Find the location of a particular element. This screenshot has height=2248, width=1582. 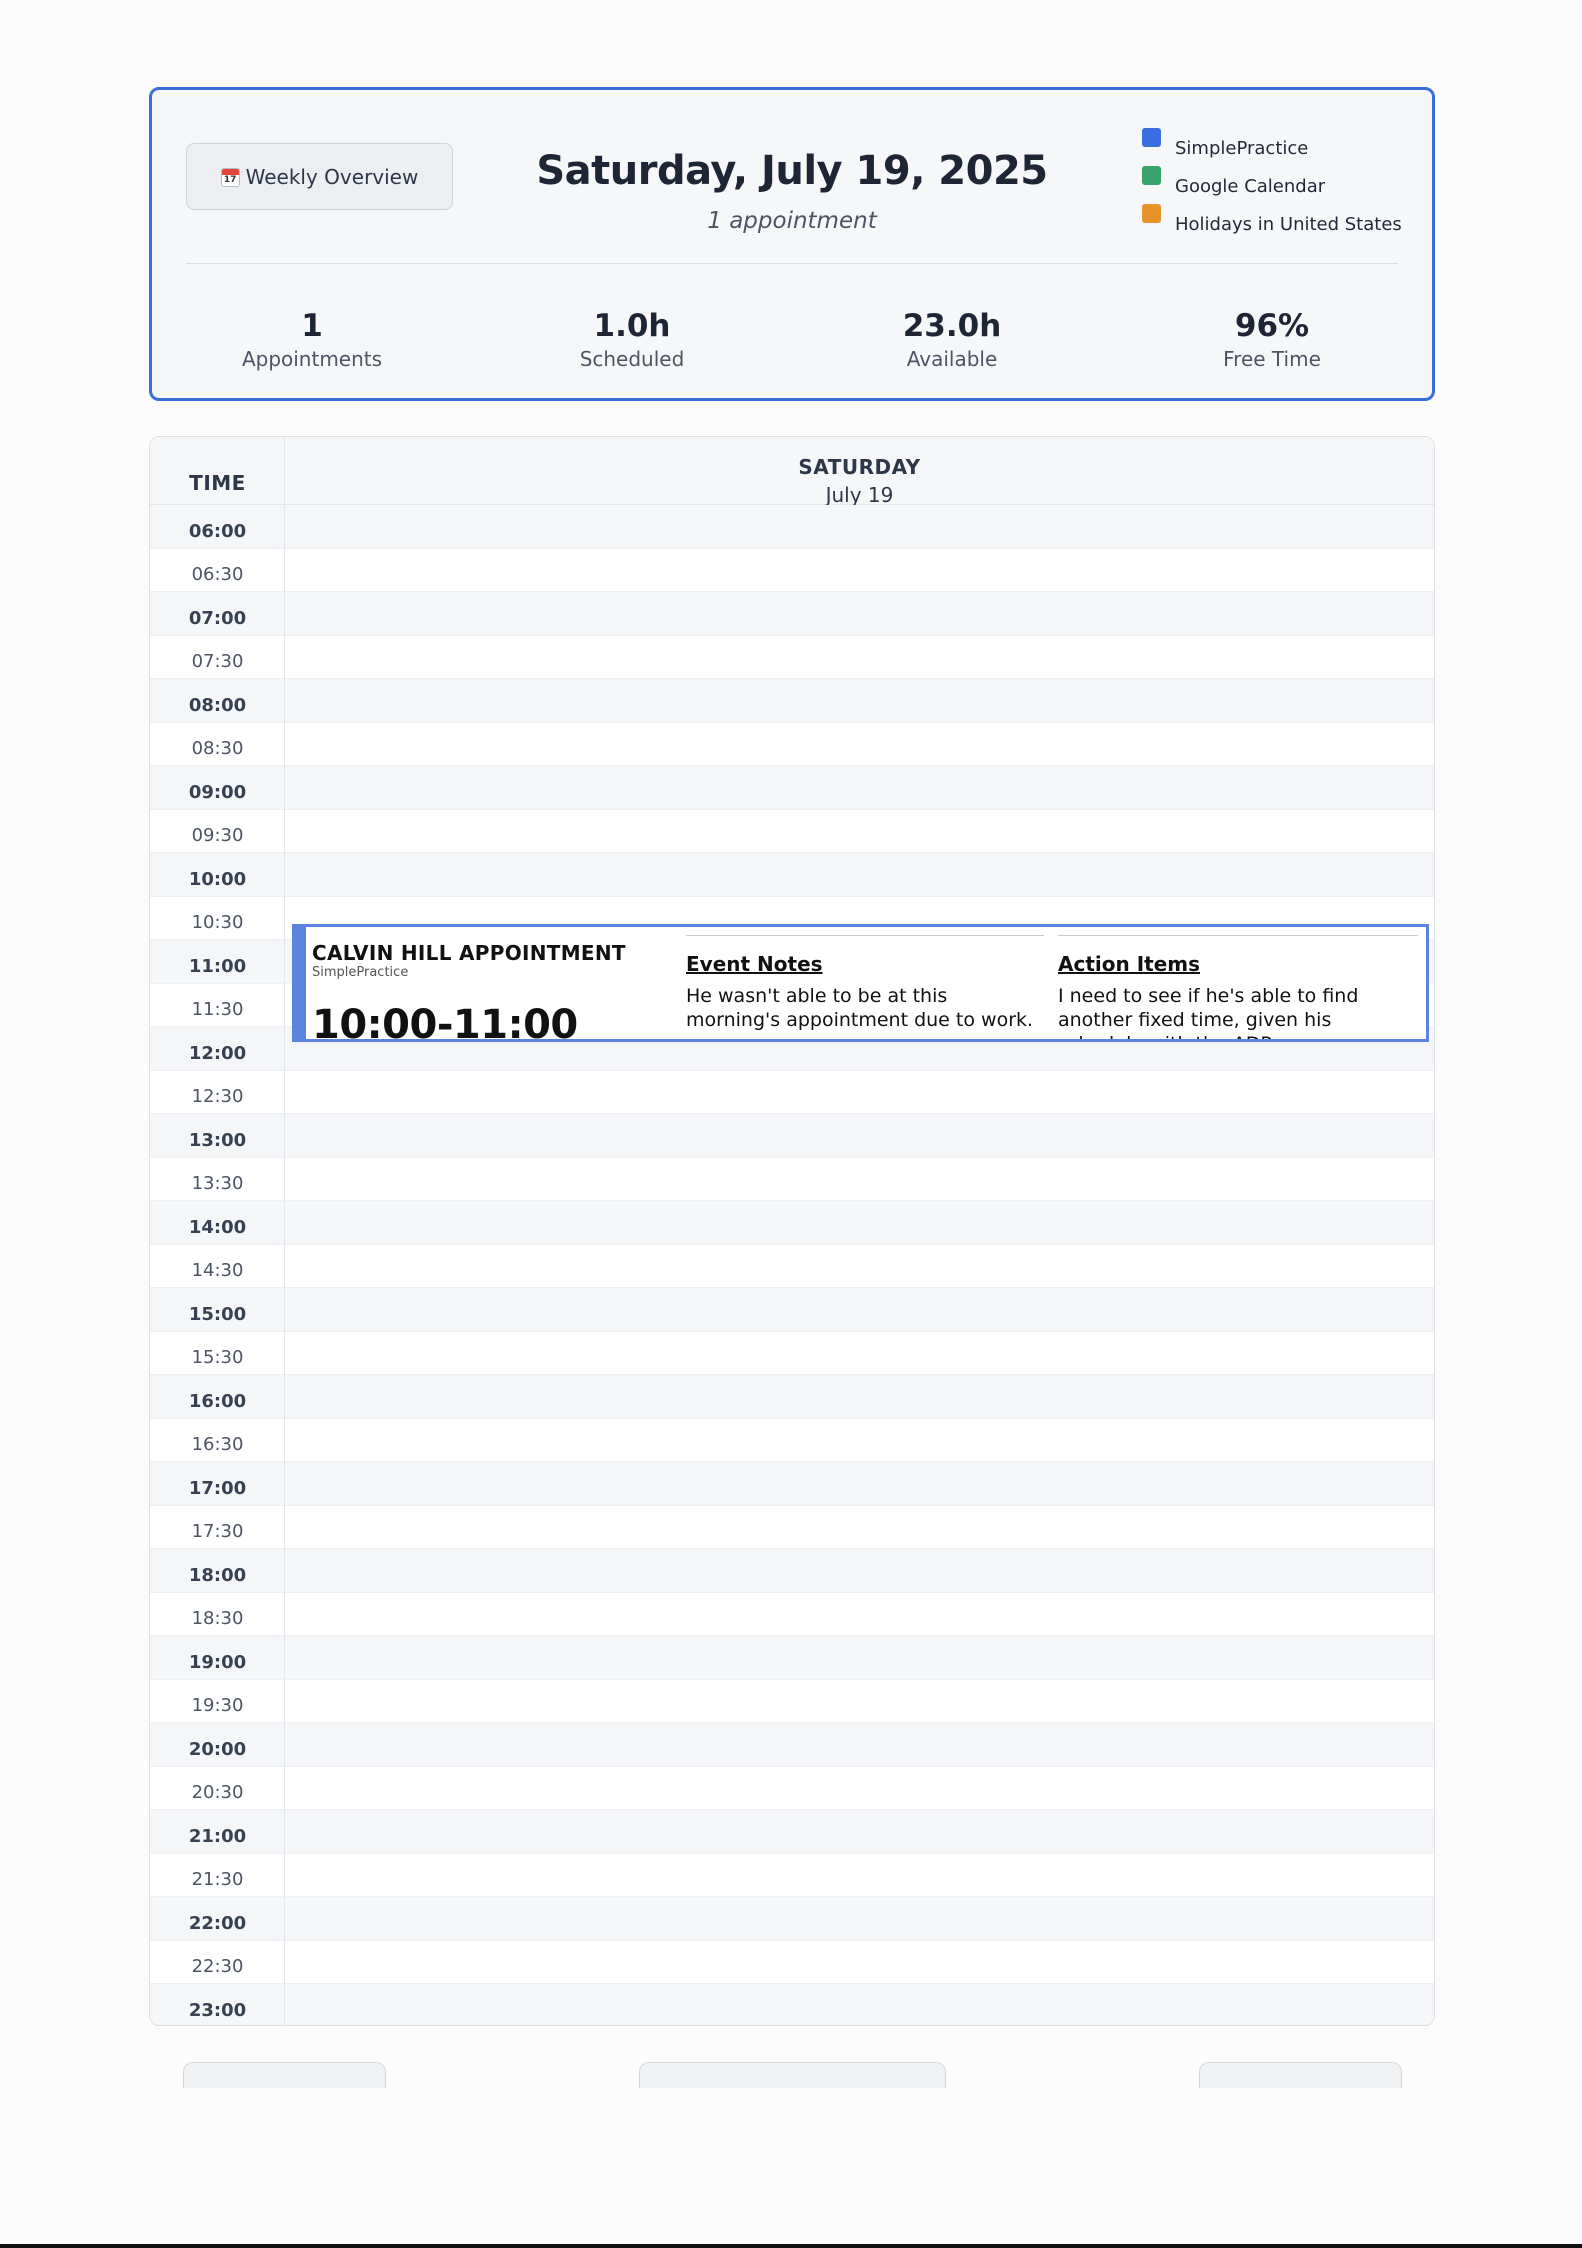

time-slot-label: 13:30 is located at coordinates (217, 1184).